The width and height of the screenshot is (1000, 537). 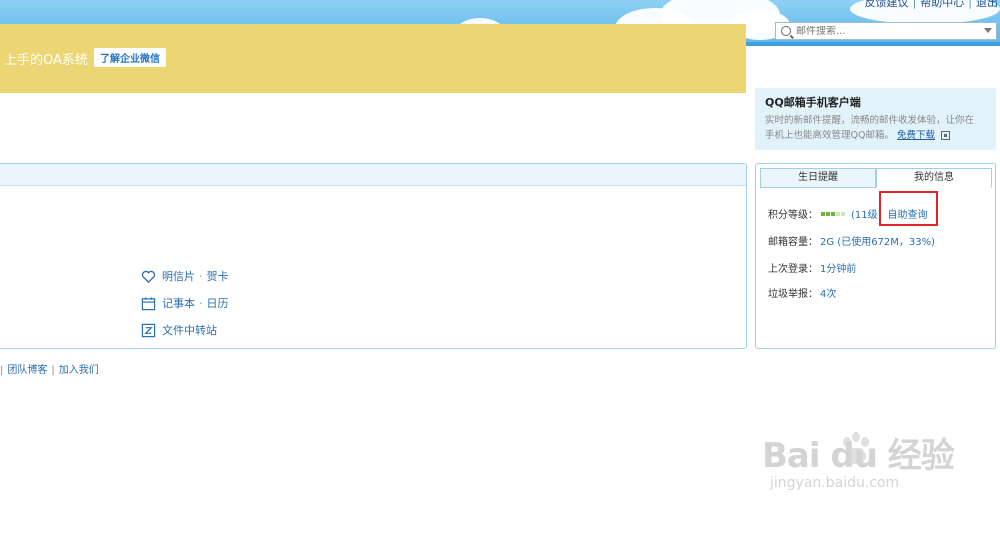 I want to click on last-login-row: 上次登录： 1分钟前, so click(x=812, y=267).